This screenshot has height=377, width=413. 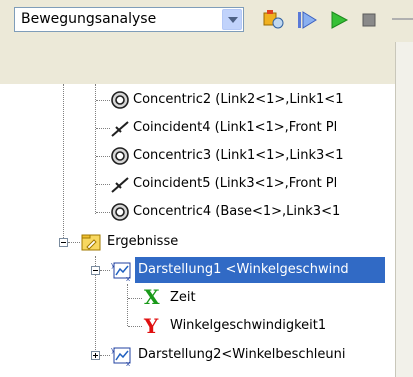 I want to click on tree-item-label: Ergebnisse, so click(x=143, y=241).